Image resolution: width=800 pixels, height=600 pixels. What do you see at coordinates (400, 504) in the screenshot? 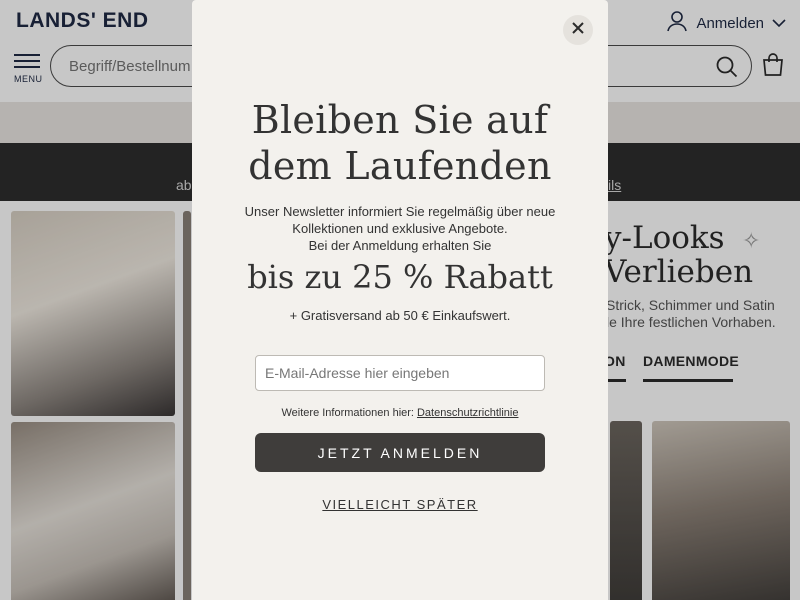
I see `maybe-later-link: VIELLEICHT SPÄTER` at bounding box center [400, 504].